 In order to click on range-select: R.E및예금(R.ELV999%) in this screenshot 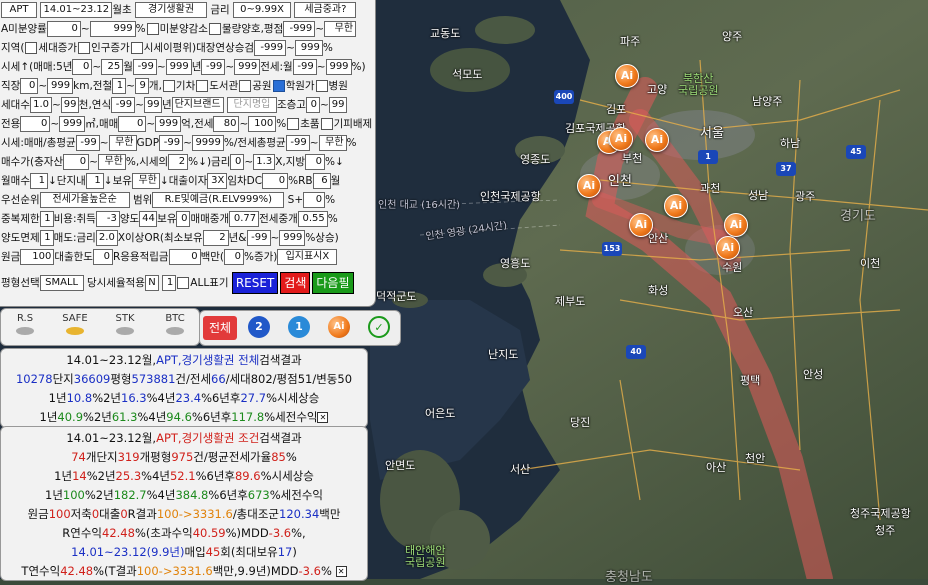, I will do `click(218, 200)`.